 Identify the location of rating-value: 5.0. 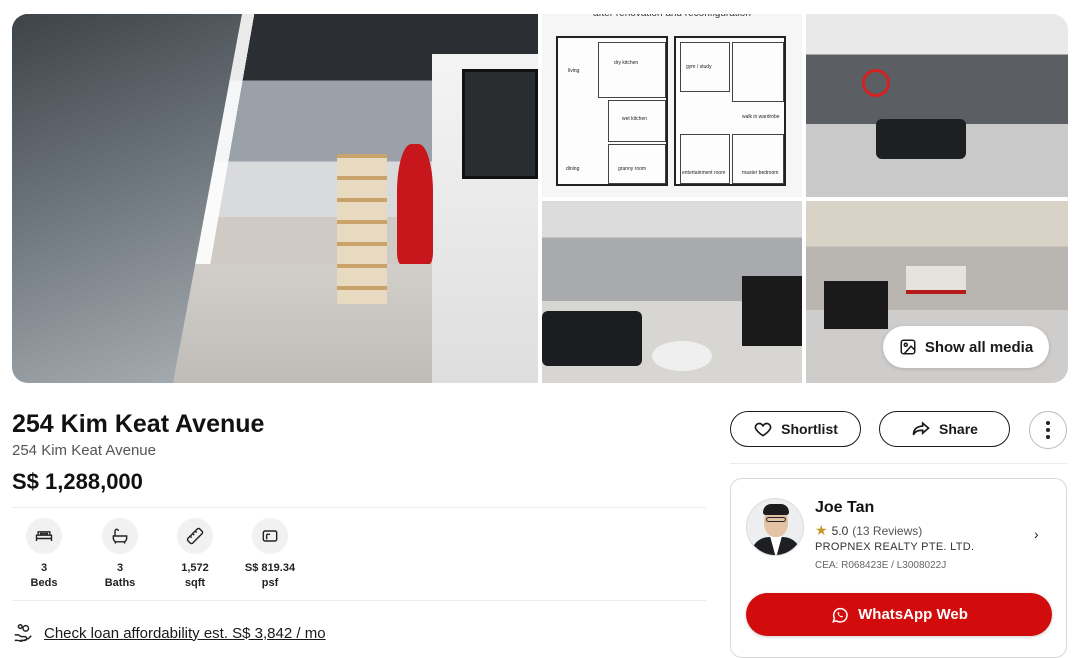
(840, 530).